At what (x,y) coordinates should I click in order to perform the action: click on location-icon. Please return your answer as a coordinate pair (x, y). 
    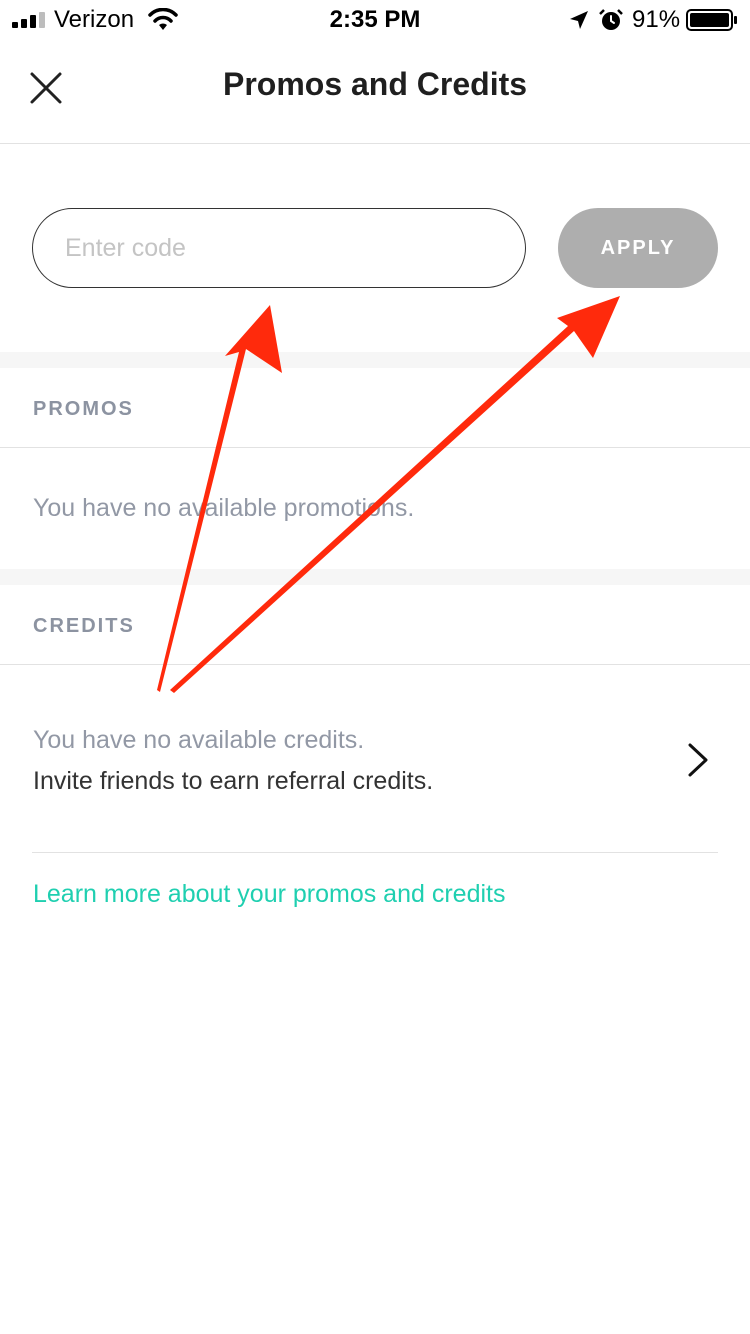
    Looking at the image, I should click on (579, 20).